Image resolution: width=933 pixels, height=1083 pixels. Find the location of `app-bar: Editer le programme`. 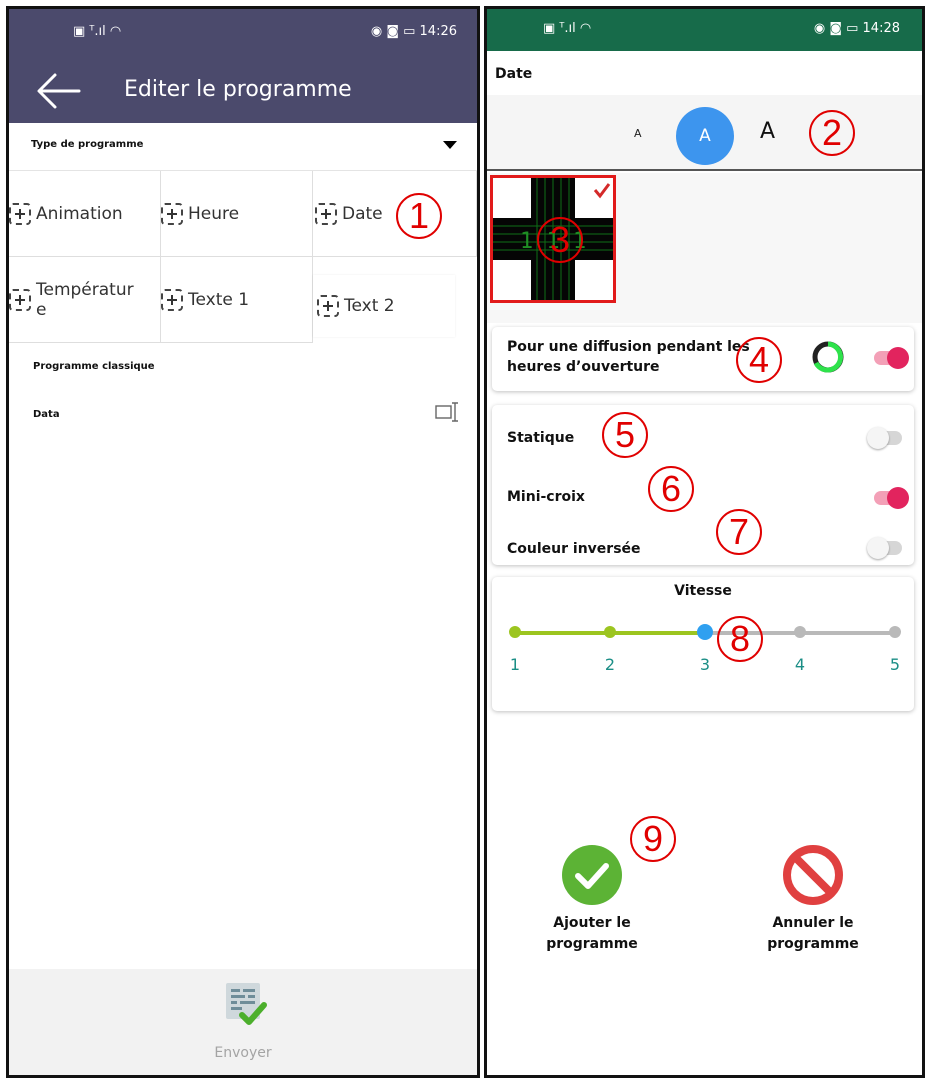

app-bar: Editer le programme is located at coordinates (243, 90).